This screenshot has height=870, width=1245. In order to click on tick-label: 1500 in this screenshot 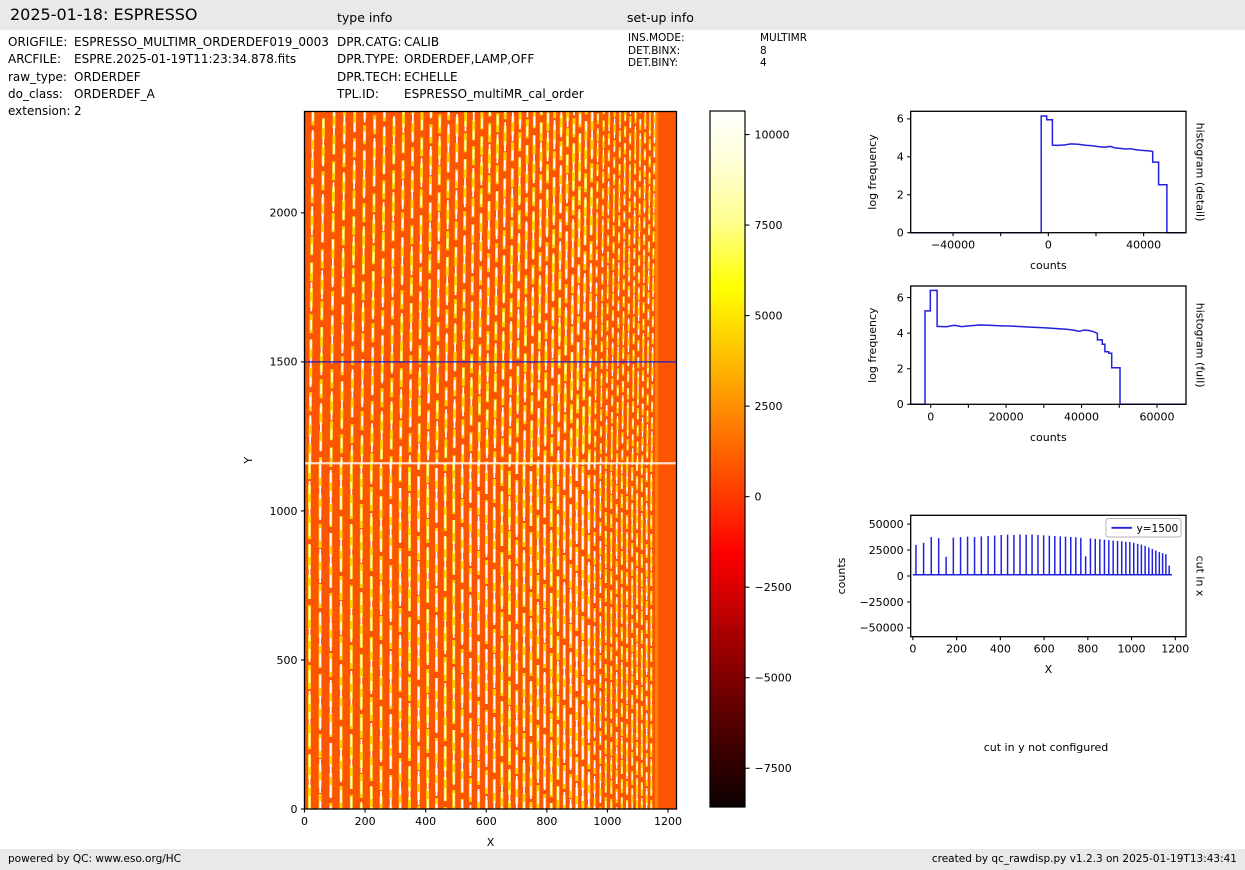, I will do `click(284, 362)`.